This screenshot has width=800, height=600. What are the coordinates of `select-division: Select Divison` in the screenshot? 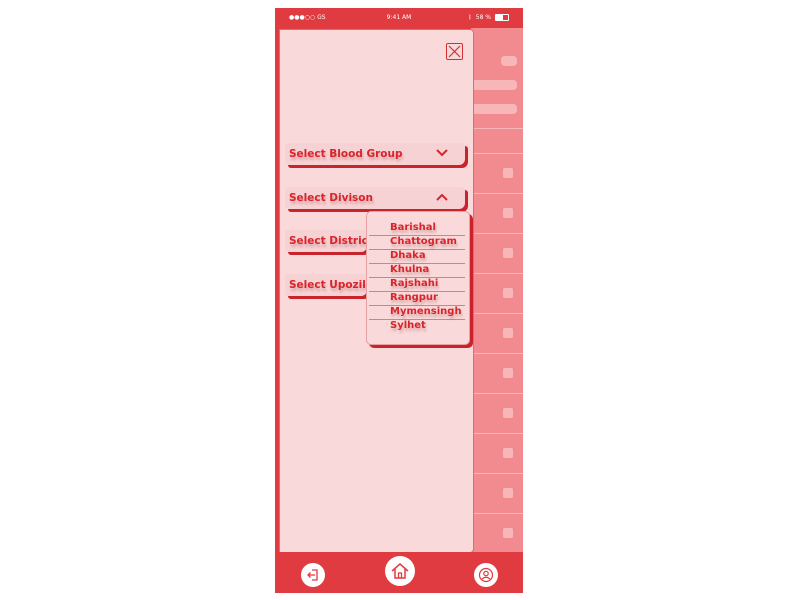 It's located at (375, 198).